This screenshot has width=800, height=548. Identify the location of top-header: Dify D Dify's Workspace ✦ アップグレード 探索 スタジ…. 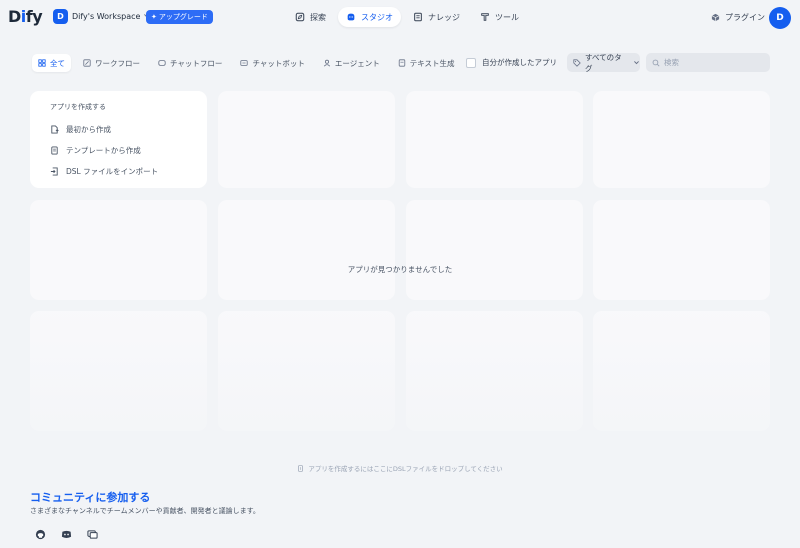
(400, 18).